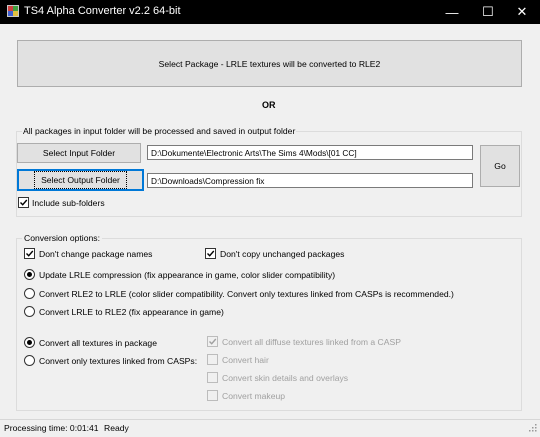  I want to click on window-title: TS4 Alpha Converter v2.2 64-bit, so click(102, 11).